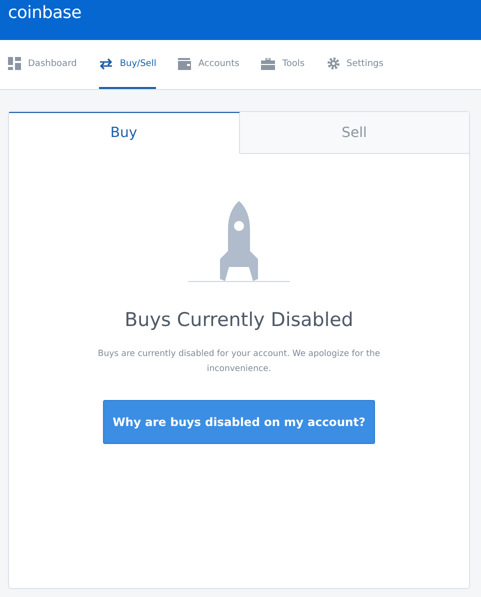 This screenshot has height=597, width=481. I want to click on notice-message: Buys are currently disabled for your account. We apologize for the inconvenience., so click(239, 362).